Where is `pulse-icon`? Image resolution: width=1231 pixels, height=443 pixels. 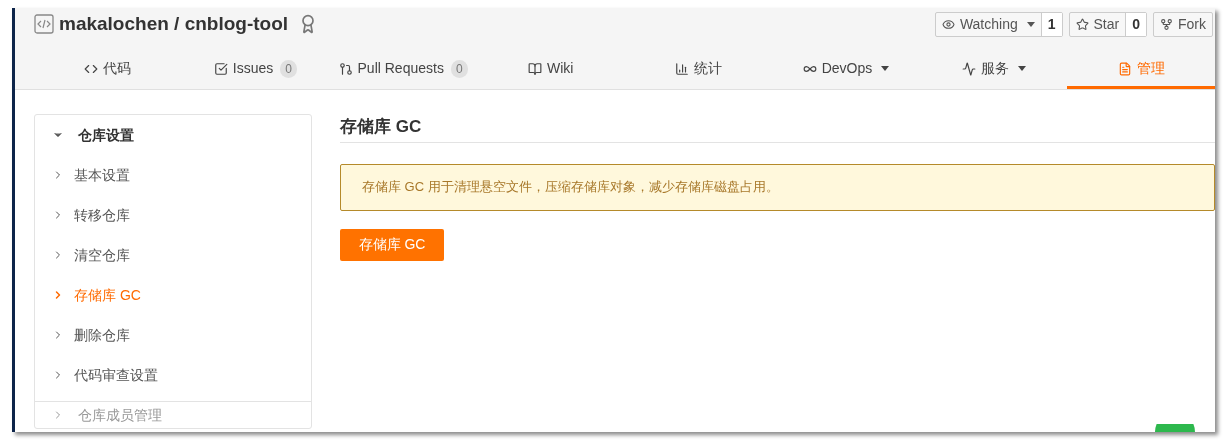 pulse-icon is located at coordinates (968, 68).